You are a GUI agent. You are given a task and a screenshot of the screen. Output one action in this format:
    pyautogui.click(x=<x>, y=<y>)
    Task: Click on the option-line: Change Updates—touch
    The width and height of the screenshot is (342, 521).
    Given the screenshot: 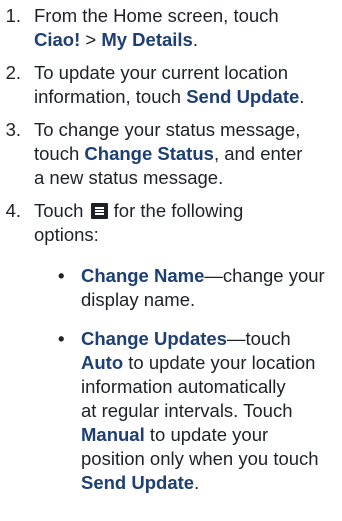 What is the action you would take?
    pyautogui.click(x=211, y=339)
    